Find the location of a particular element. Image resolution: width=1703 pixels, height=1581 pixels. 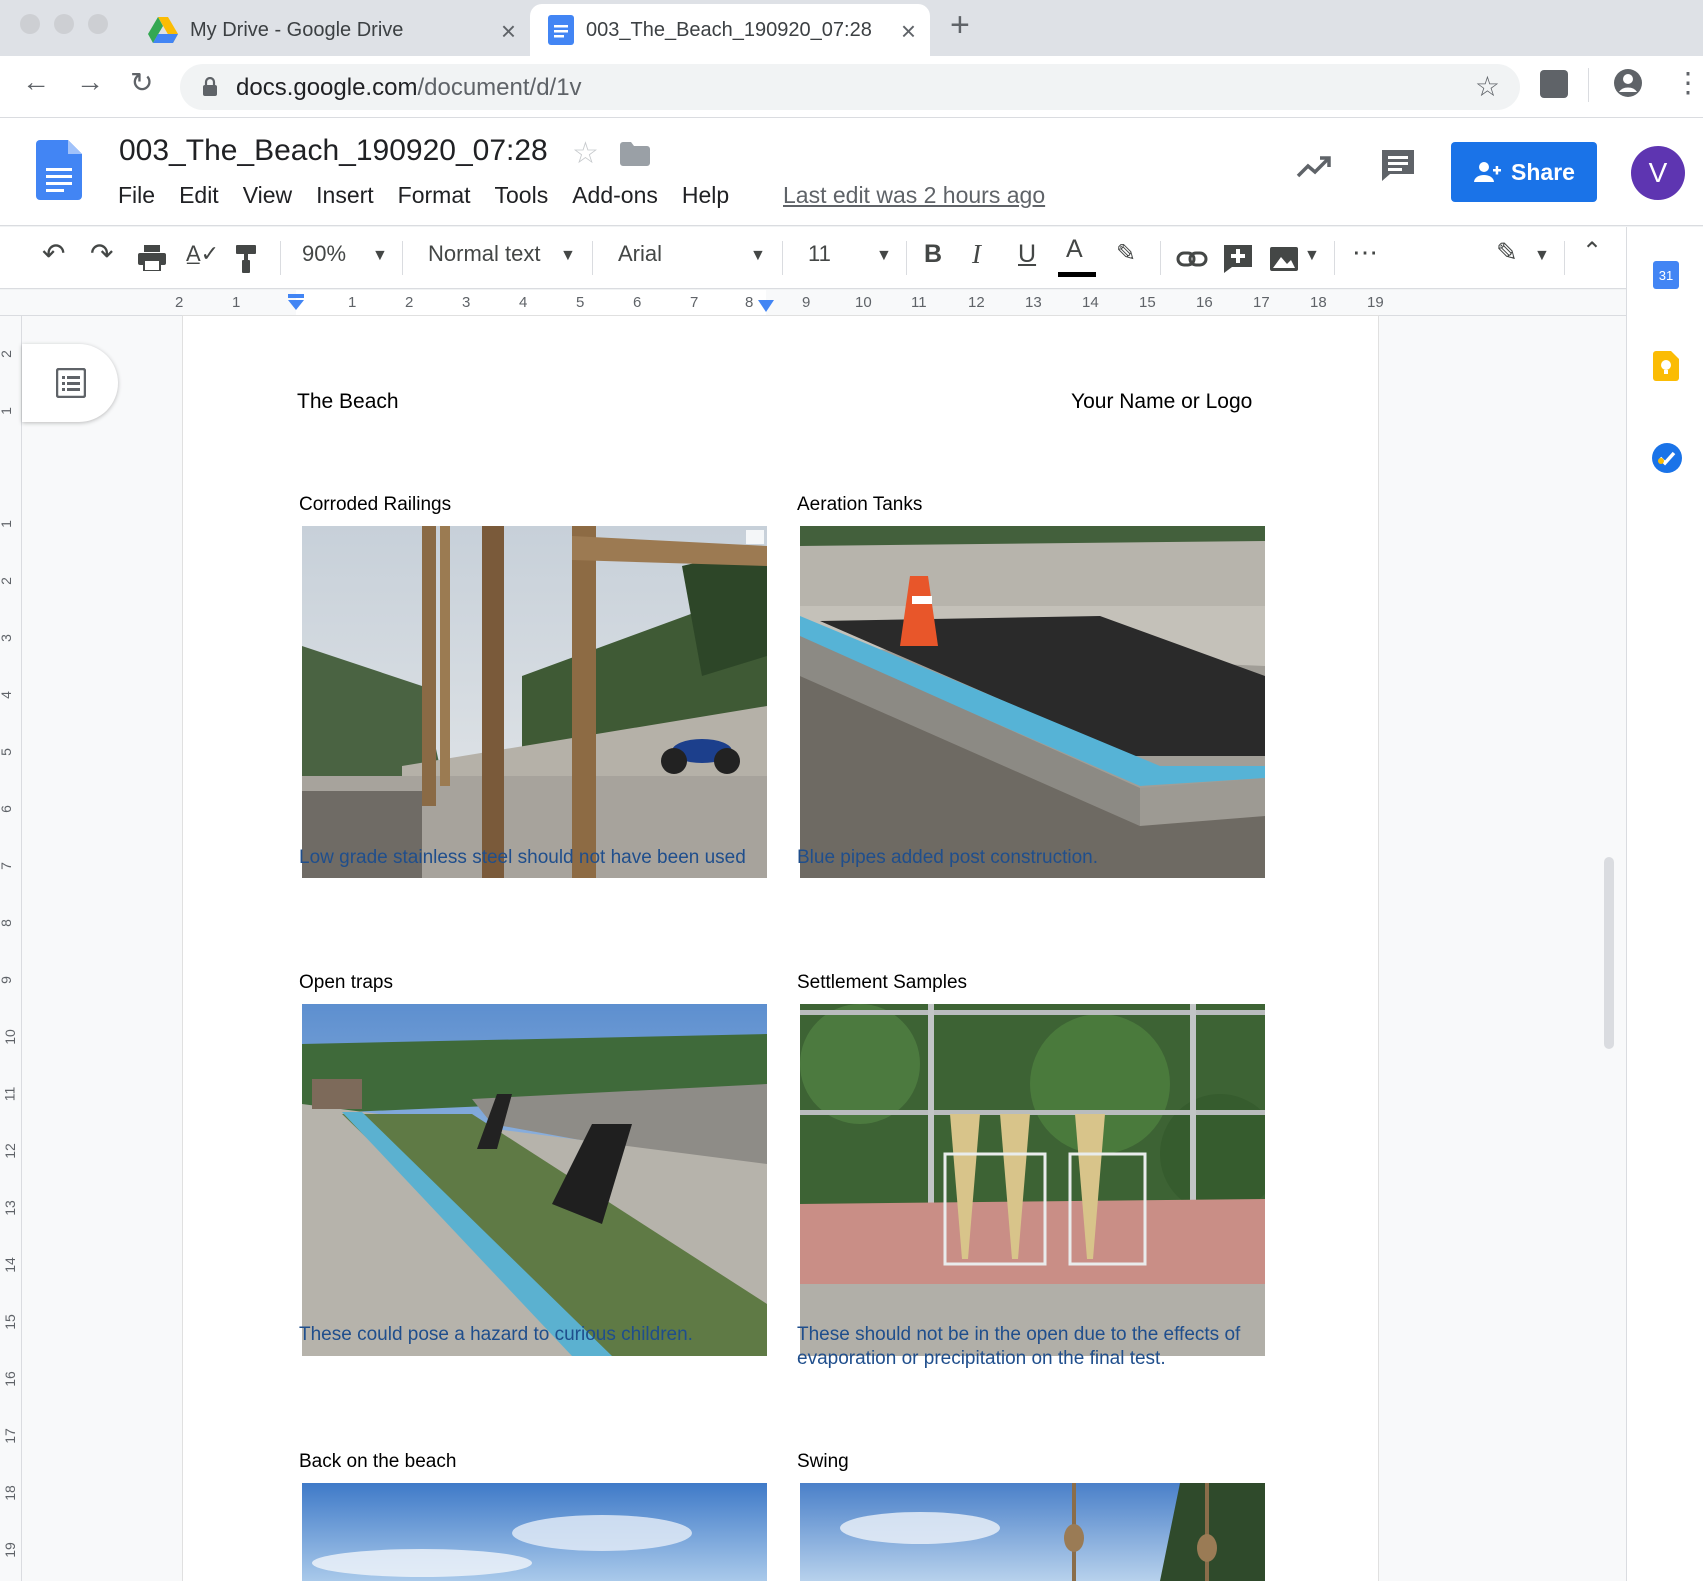

right-indent-marker-icon is located at coordinates (766, 306).